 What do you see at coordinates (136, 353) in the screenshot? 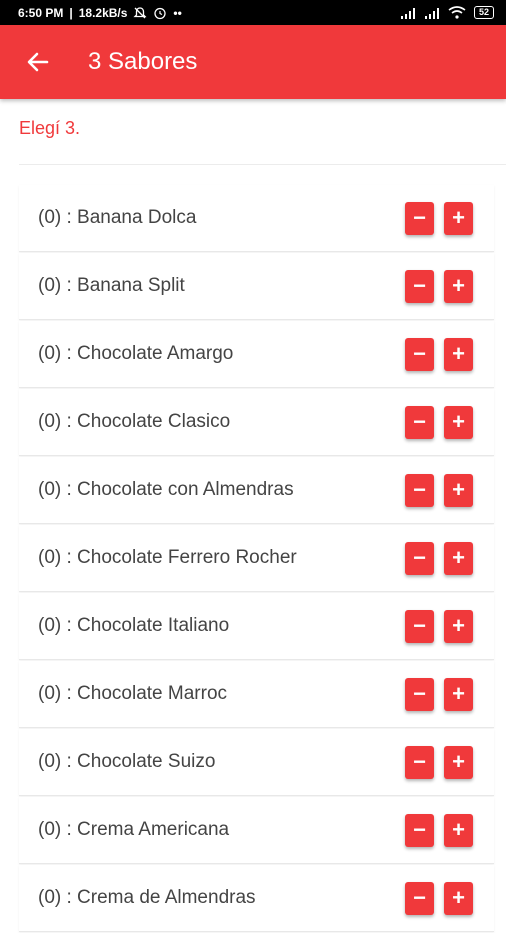
I see `flavor-label: (0) : Chocolate Amargo` at bounding box center [136, 353].